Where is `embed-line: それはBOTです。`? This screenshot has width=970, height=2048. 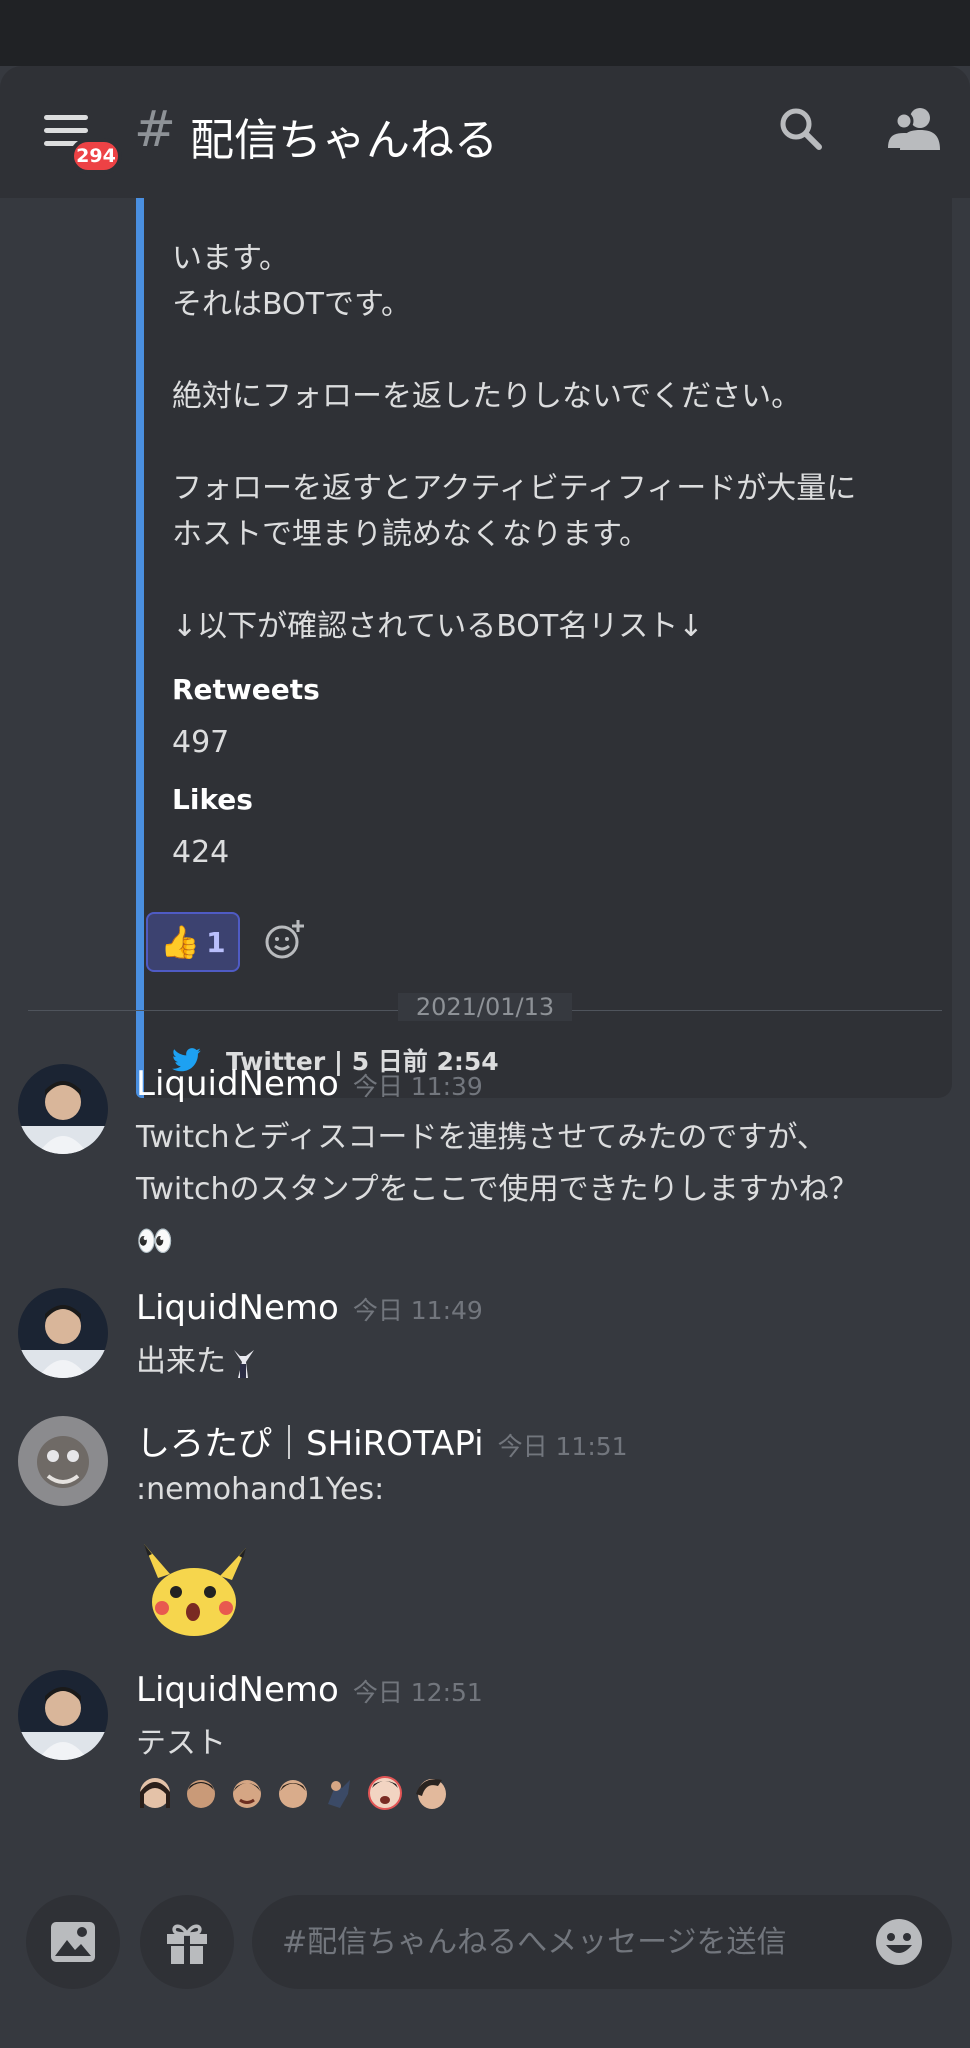
embed-line: それはBOTです。 is located at coordinates (291, 304).